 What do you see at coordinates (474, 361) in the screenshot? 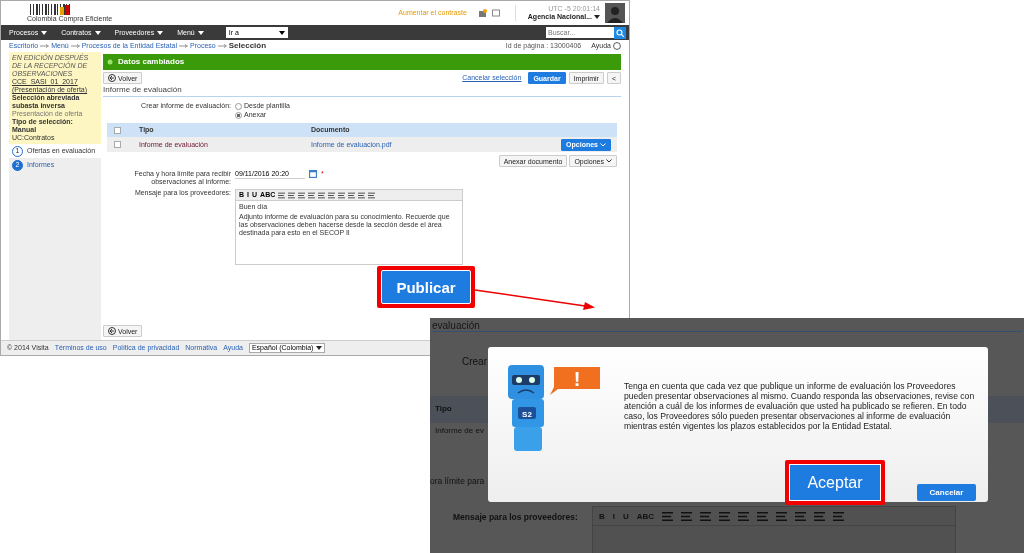
I see `field-label: Crear` at bounding box center [474, 361].